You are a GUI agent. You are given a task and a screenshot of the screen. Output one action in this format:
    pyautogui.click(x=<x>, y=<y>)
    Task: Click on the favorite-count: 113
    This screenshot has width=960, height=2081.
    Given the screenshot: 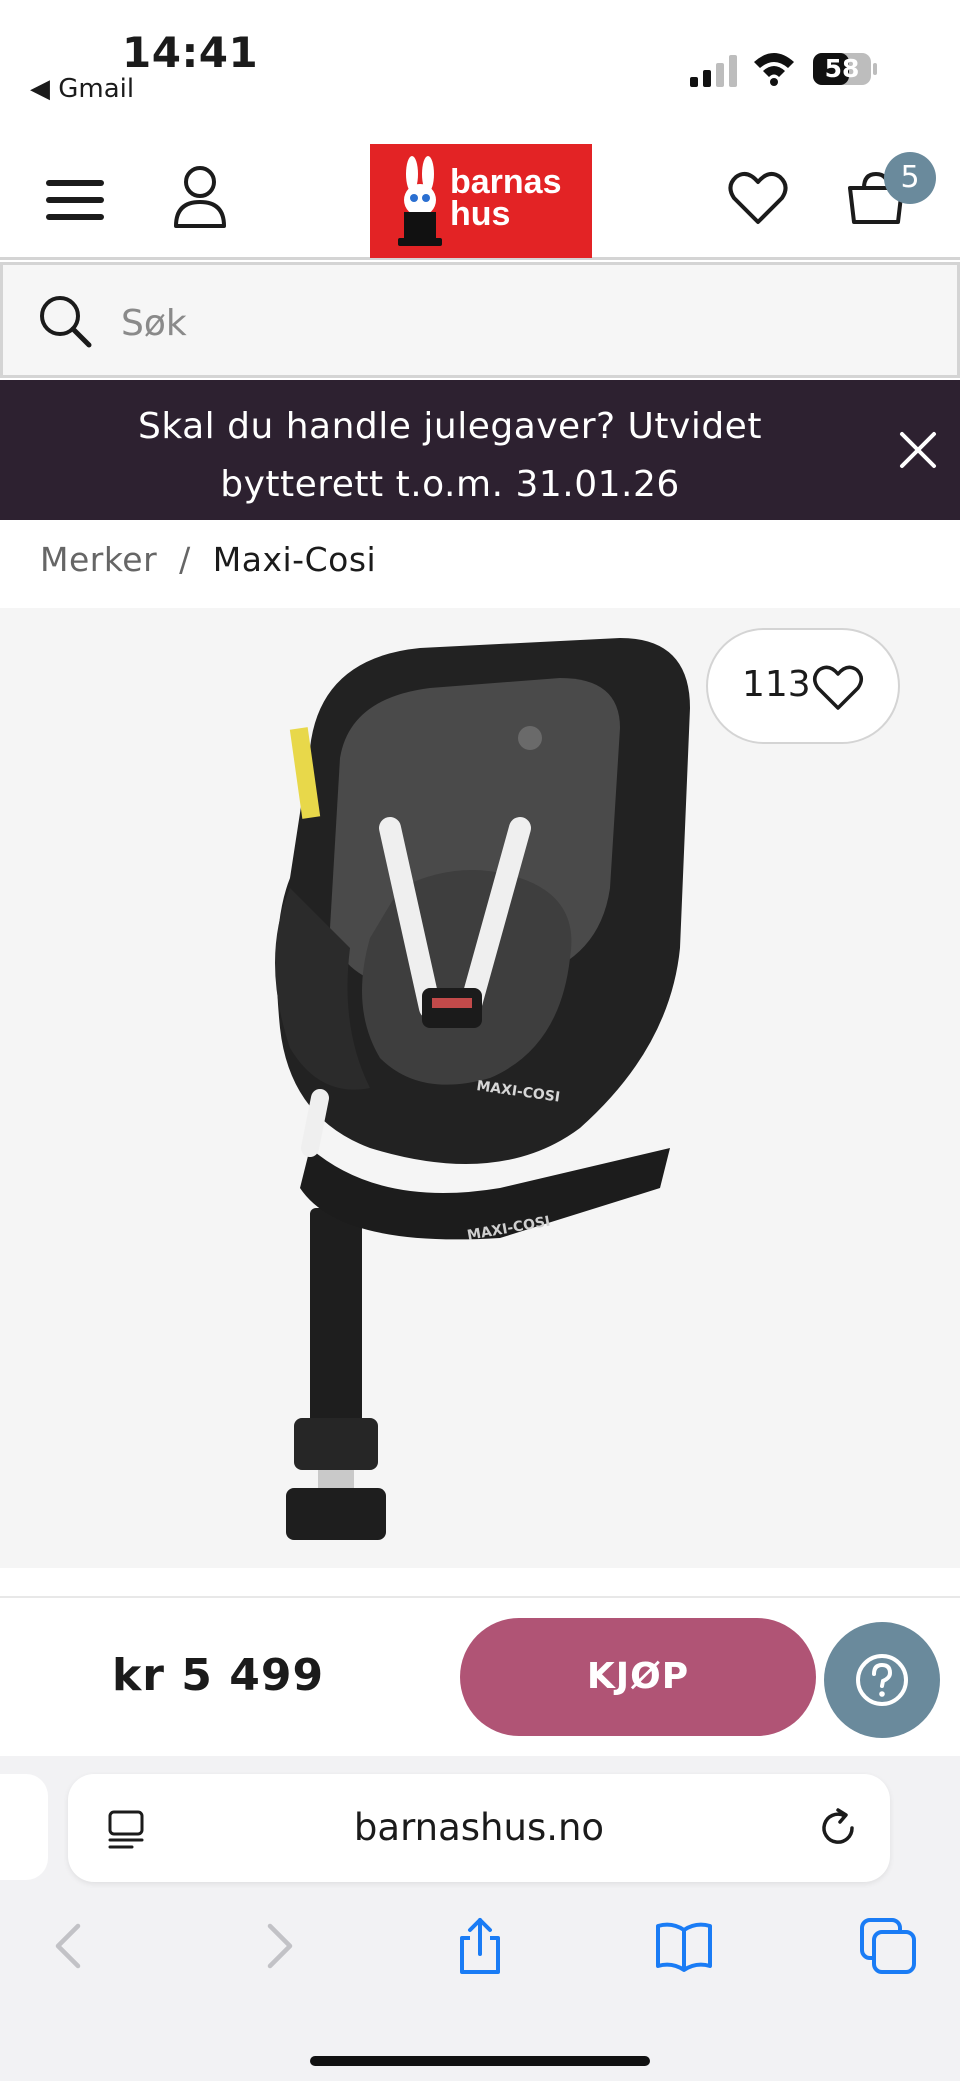 What is the action you would take?
    pyautogui.click(x=776, y=684)
    